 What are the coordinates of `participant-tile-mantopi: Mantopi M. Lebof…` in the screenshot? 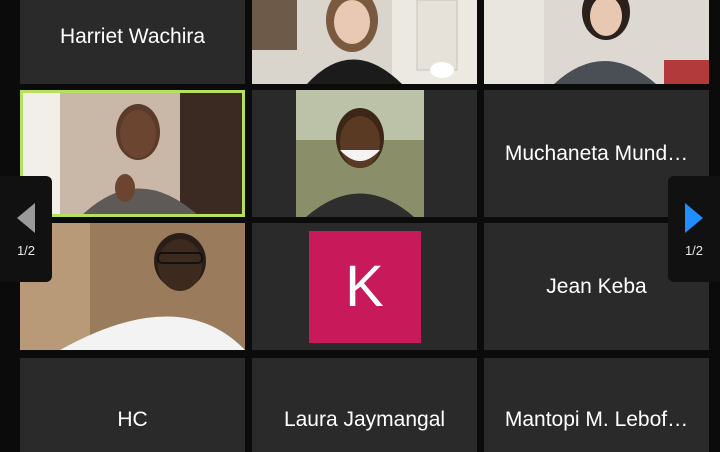 It's located at (596, 405).